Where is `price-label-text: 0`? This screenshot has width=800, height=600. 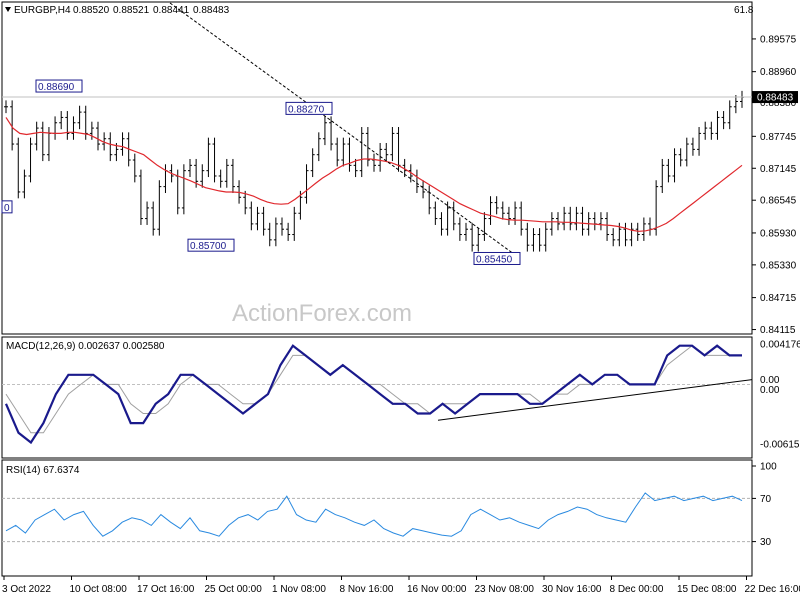
price-label-text: 0 is located at coordinates (7, 208).